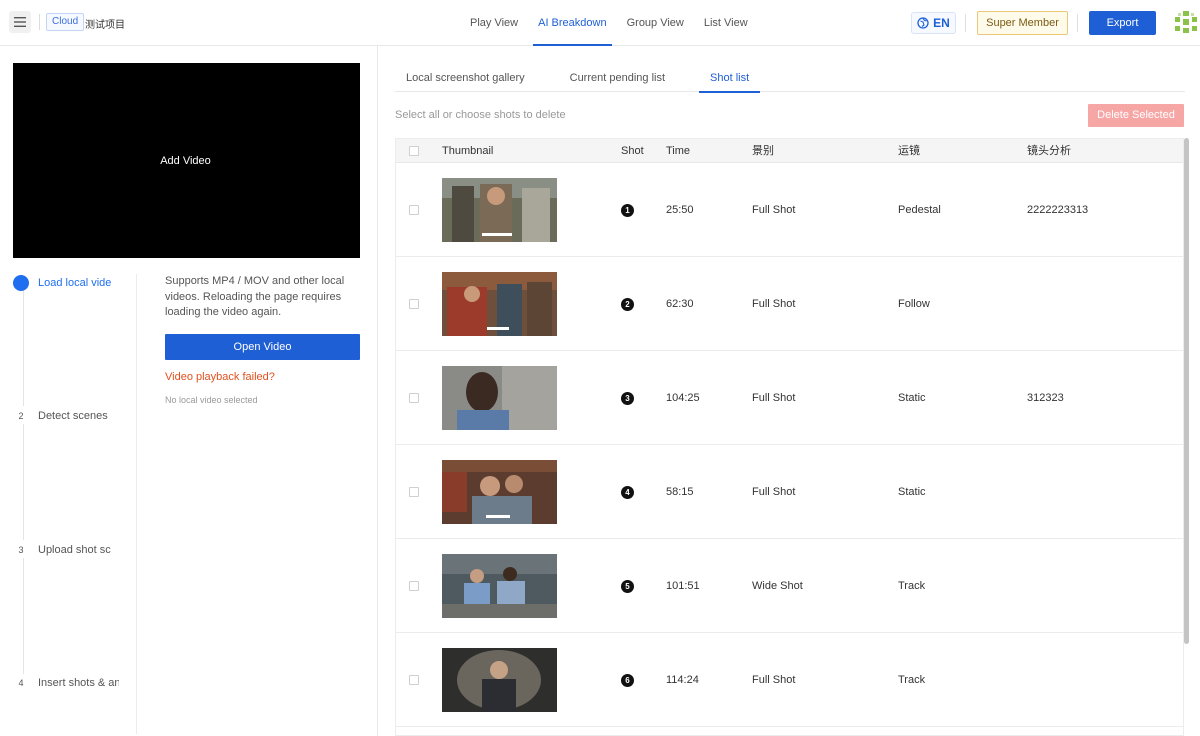 Image resolution: width=1200 pixels, height=736 pixels. Describe the element at coordinates (777, 586) in the screenshot. I see `shot-size: Wide Shot` at that location.